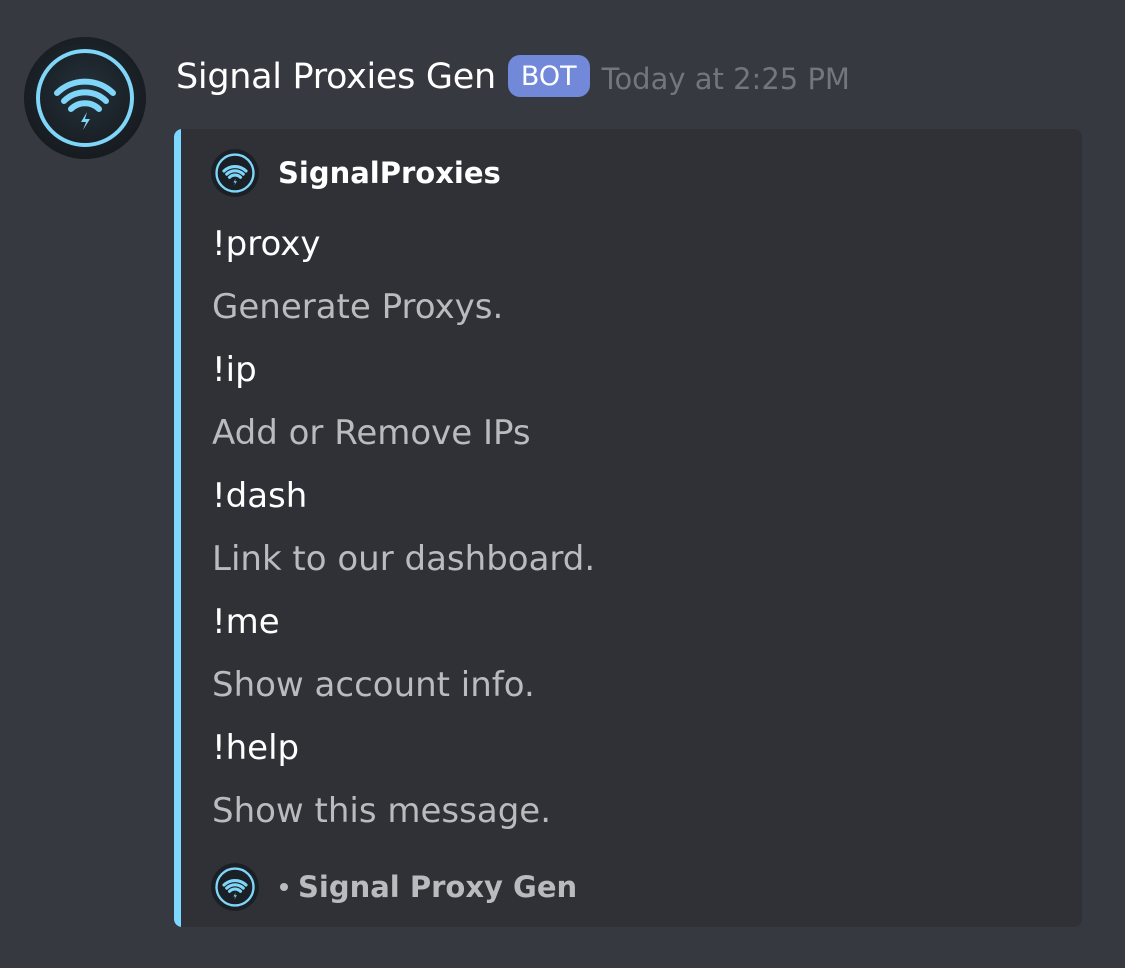 The image size is (1125, 968). Describe the element at coordinates (256, 748) in the screenshot. I see `field-name: !help` at that location.